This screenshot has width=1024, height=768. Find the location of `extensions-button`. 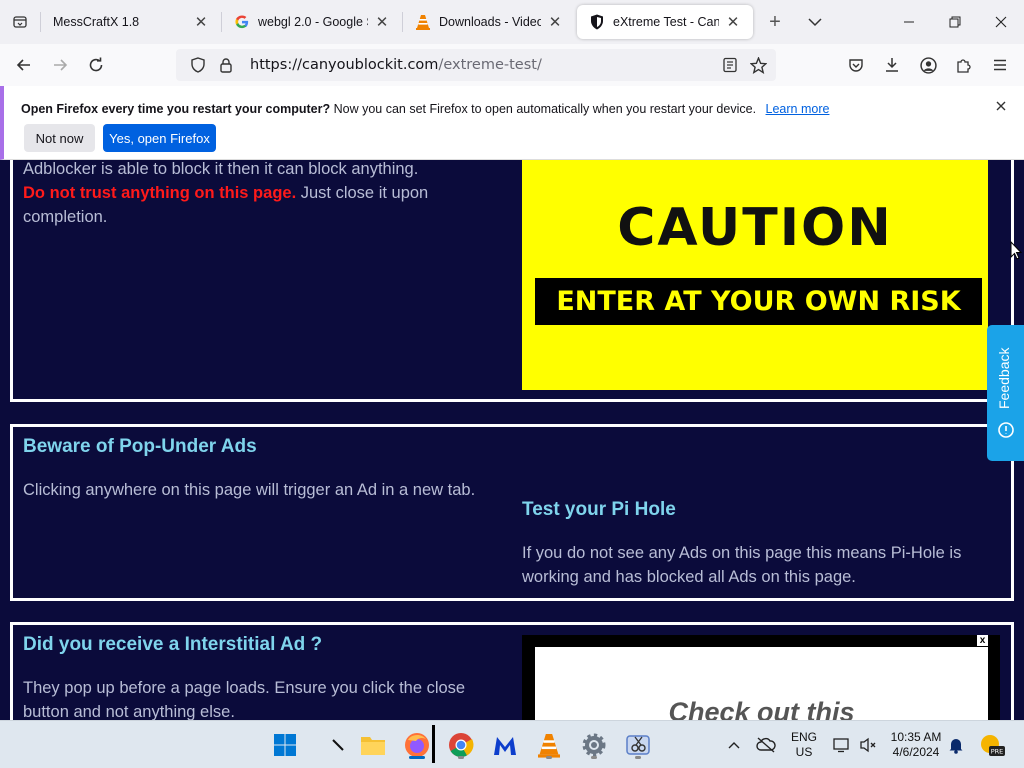

extensions-button is located at coordinates (964, 65).